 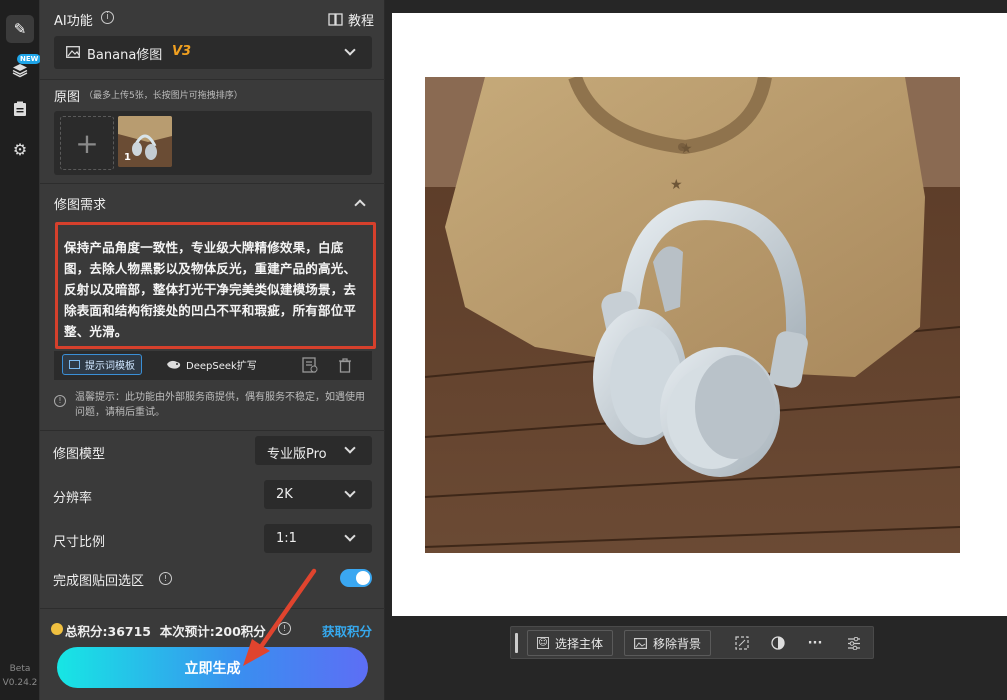 What do you see at coordinates (73, 21) in the screenshot?
I see `ai-feature-label: AI功能` at bounding box center [73, 21].